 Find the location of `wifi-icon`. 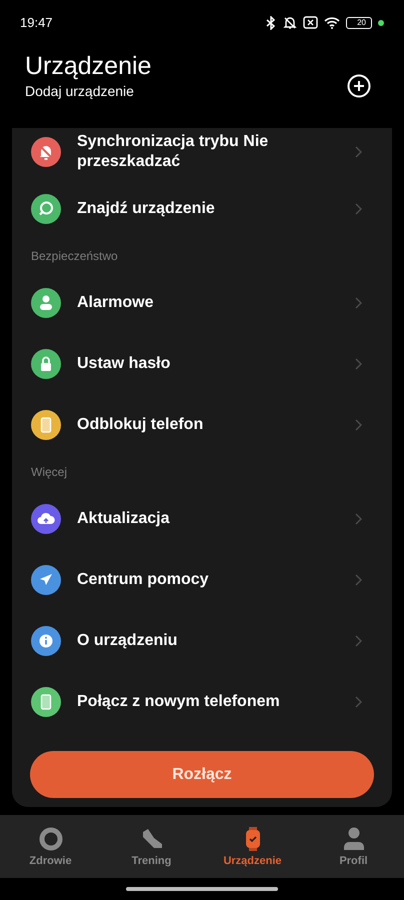

wifi-icon is located at coordinates (332, 22).